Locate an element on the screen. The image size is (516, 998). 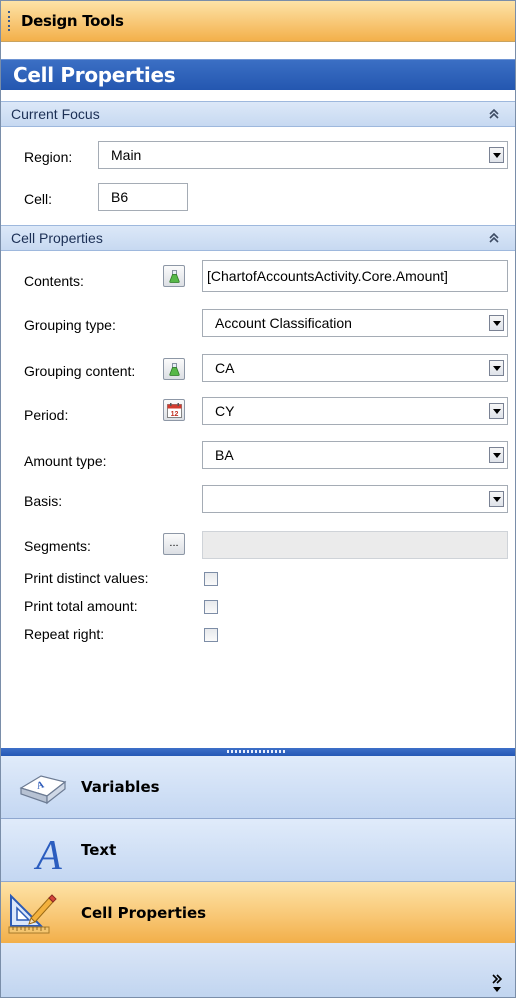
cell-input: B6 is located at coordinates (143, 197).